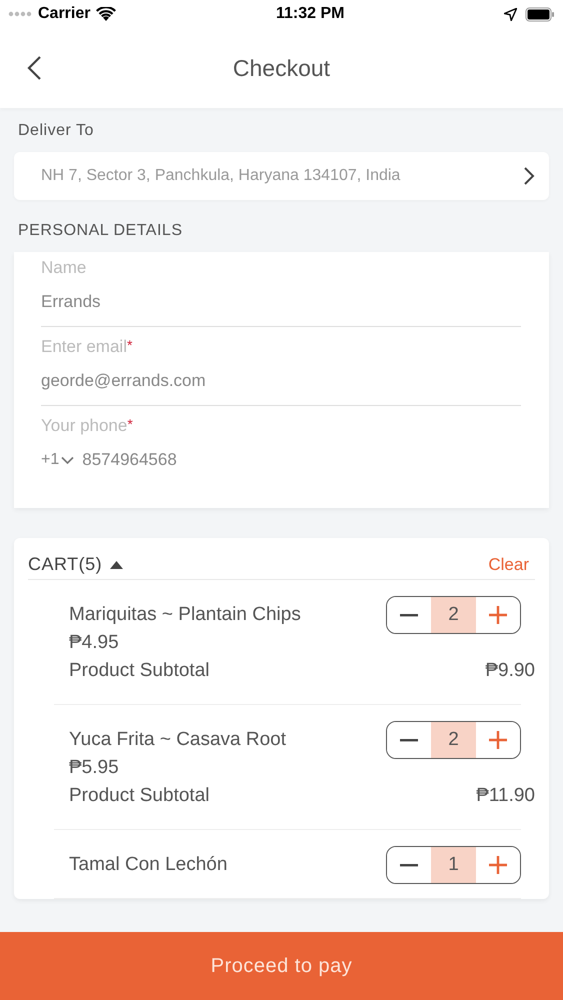 This screenshot has width=563, height=1000. I want to click on section-heading: PERSONAL DETAILS, so click(100, 231).